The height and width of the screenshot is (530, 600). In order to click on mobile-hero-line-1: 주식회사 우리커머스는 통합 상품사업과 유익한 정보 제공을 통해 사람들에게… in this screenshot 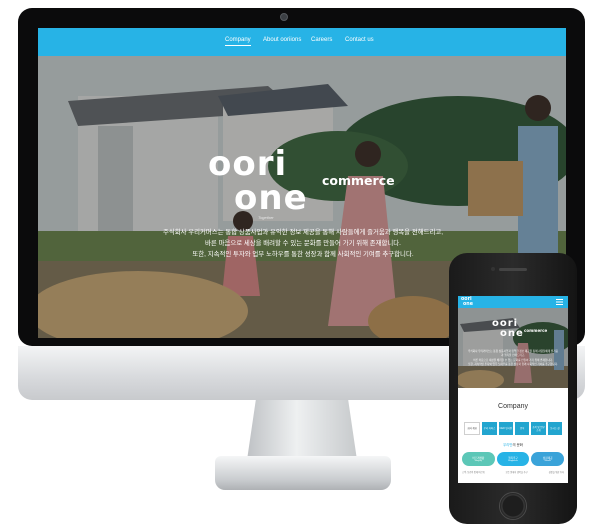, I will do `click(513, 354)`.